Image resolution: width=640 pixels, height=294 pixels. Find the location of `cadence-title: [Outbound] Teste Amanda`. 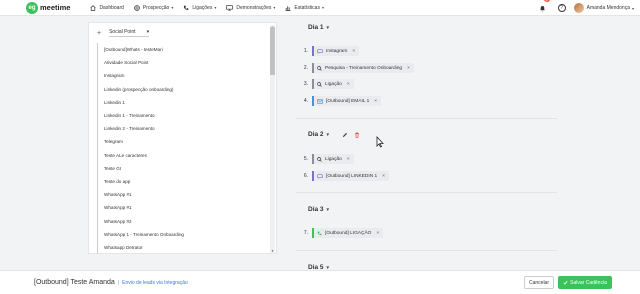

cadence-title: [Outbound] Teste Amanda is located at coordinates (74, 282).